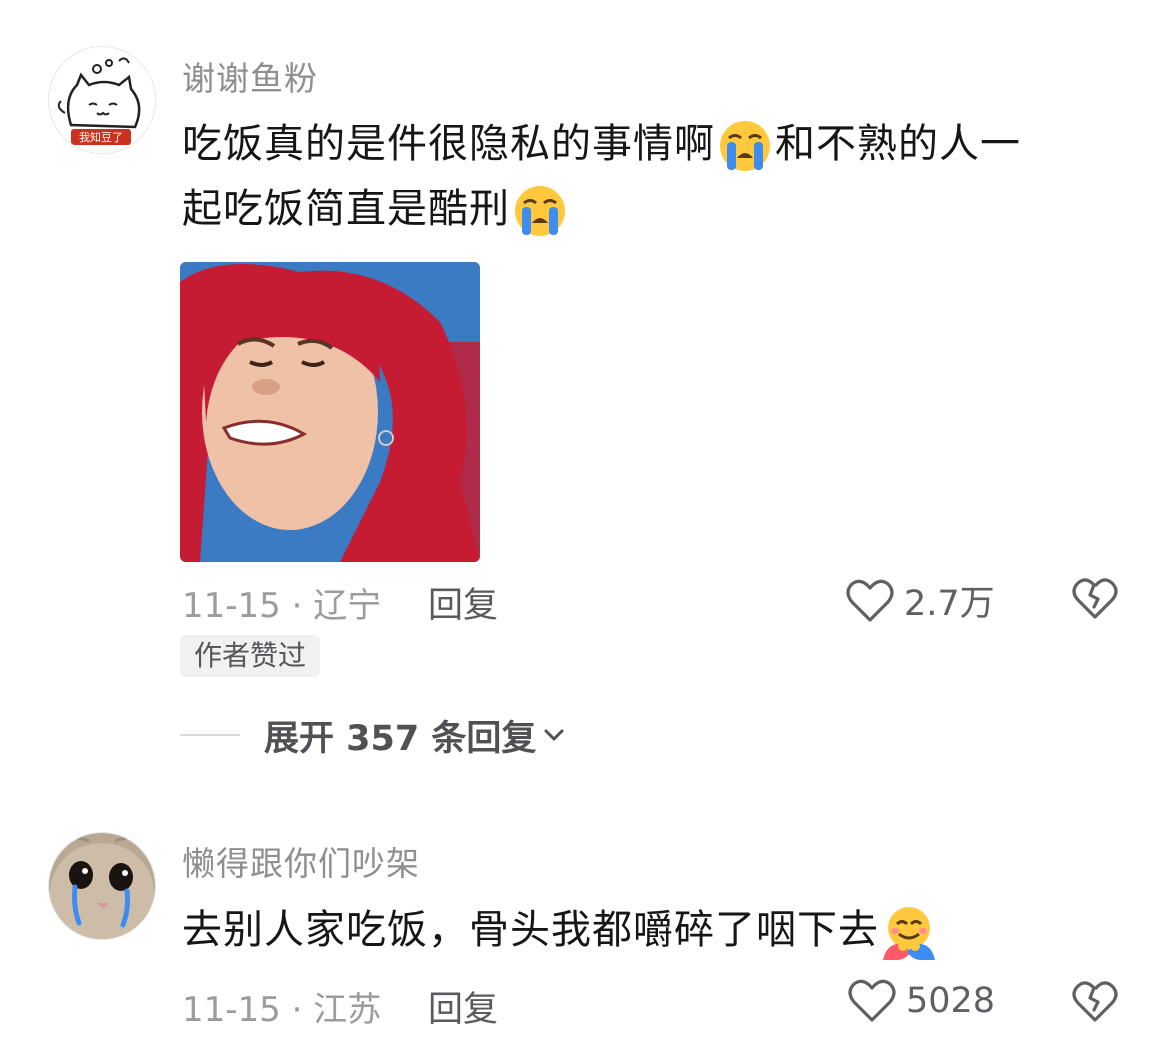 The width and height of the screenshot is (1170, 1049). What do you see at coordinates (909, 932) in the screenshot?
I see `hugging-face-icon` at bounding box center [909, 932].